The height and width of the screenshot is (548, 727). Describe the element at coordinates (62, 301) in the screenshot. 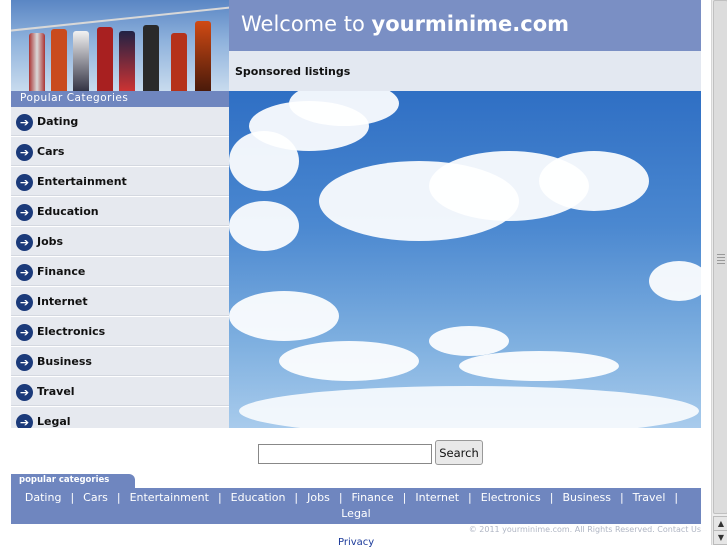

I see `sidebar-item-label: Internet` at that location.